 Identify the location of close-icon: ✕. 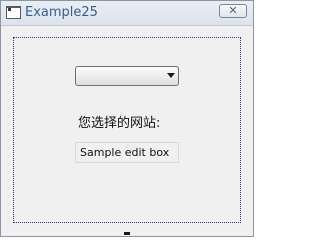
(233, 10).